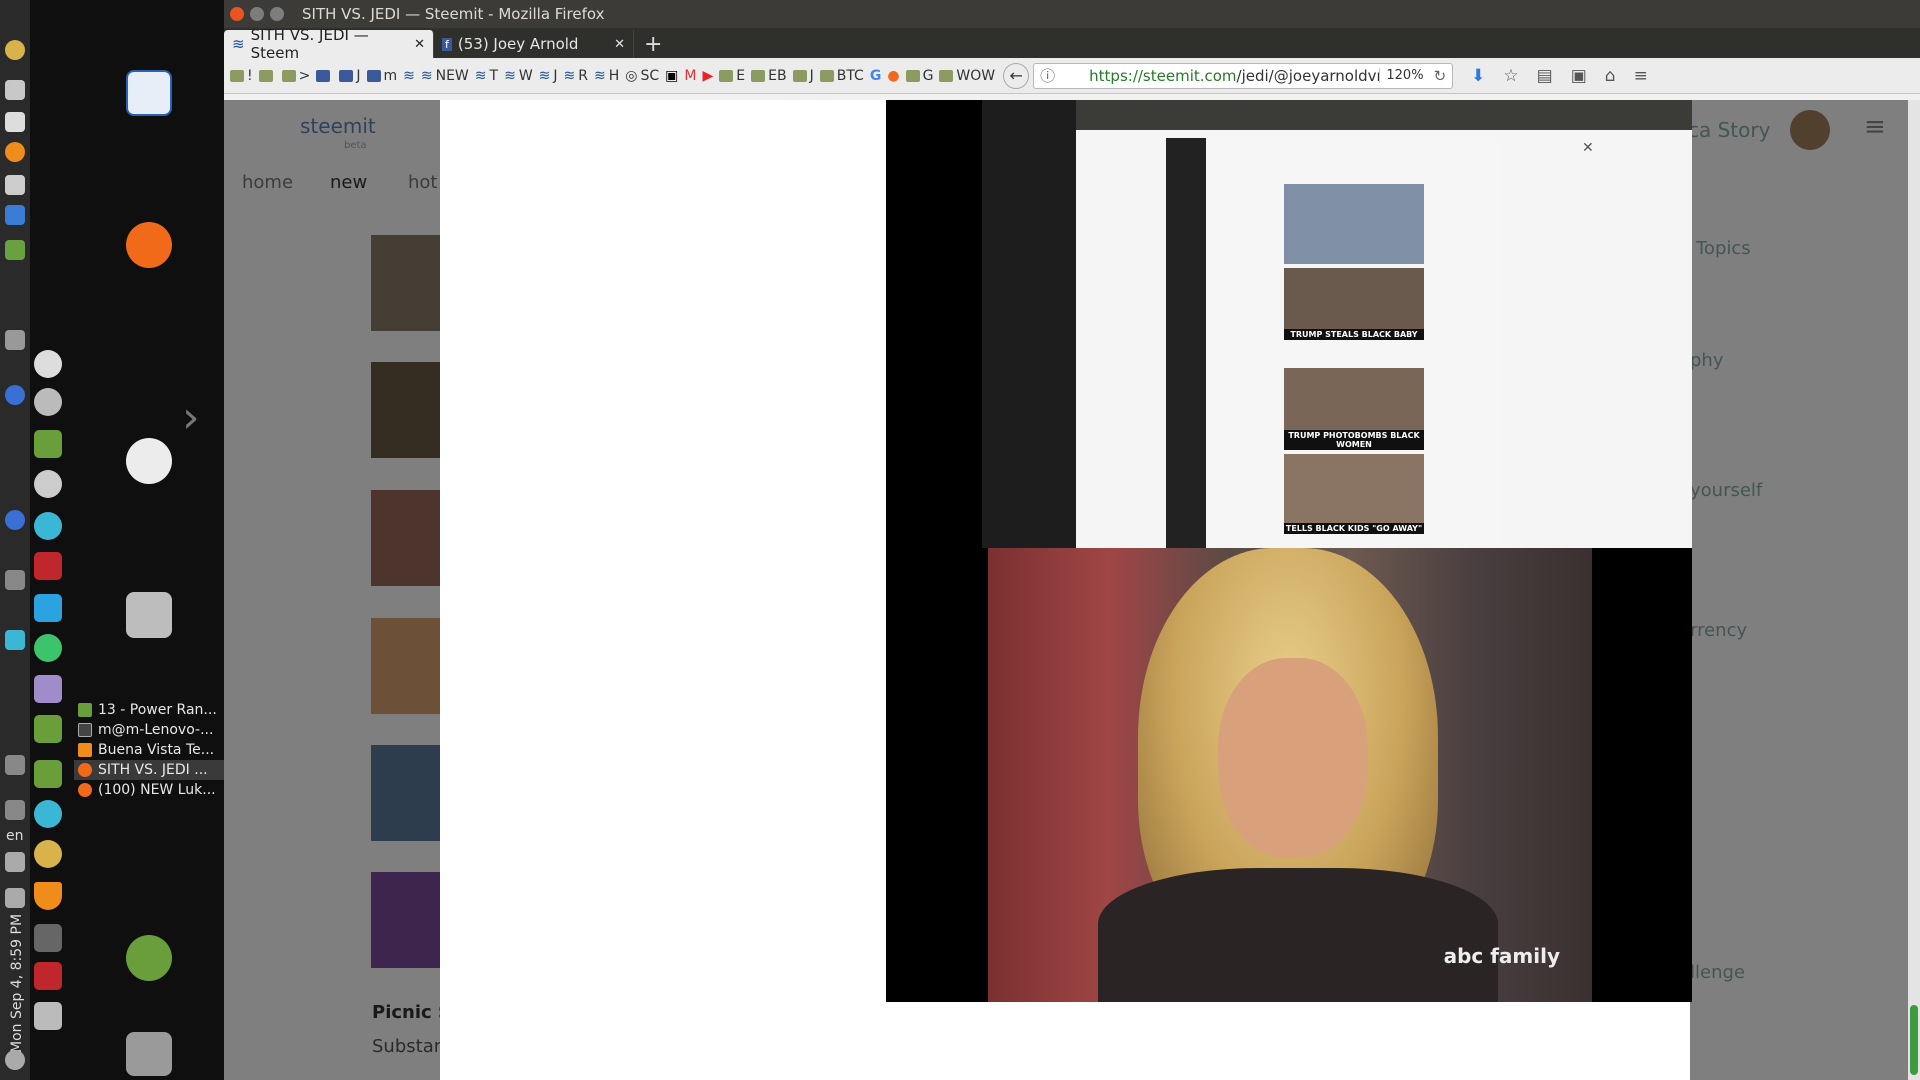  Describe the element at coordinates (17, 983) in the screenshot. I see `clock: Mon Sep 4, 8:59 PM` at that location.